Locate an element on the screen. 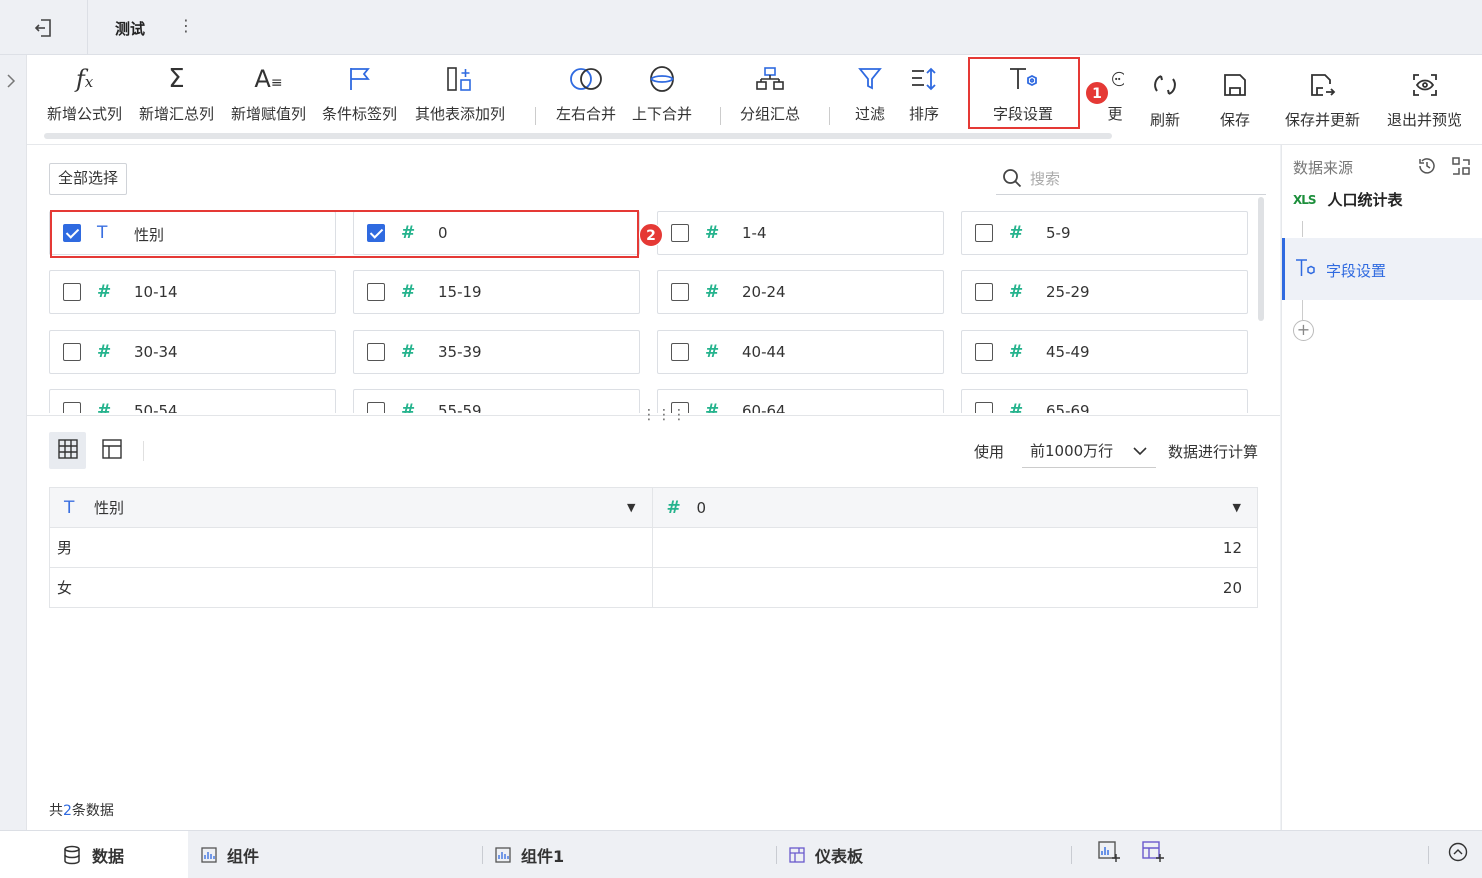 The height and width of the screenshot is (878, 1482). row-count-summary: 共2条数据 is located at coordinates (81, 810).